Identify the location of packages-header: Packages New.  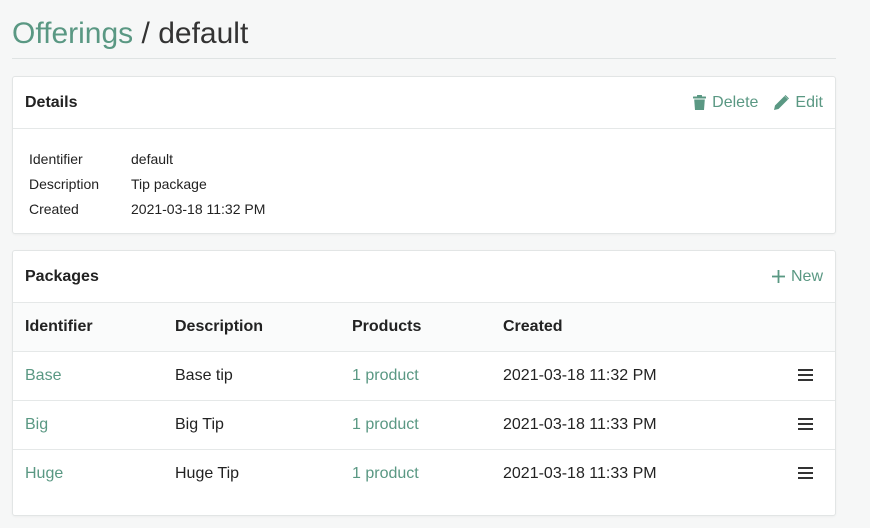
(424, 277).